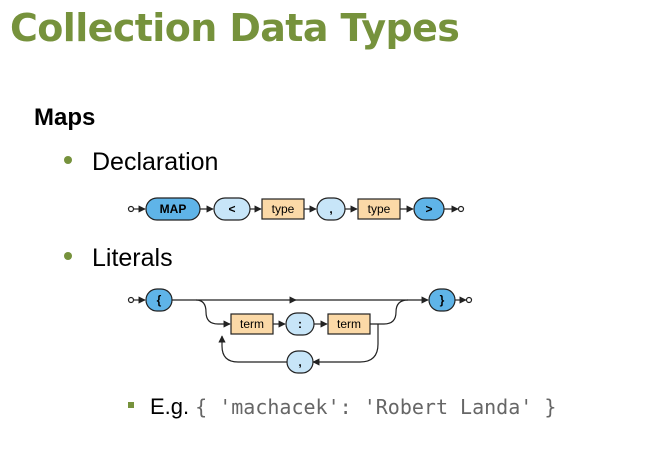 The width and height of the screenshot is (670, 451). I want to click on colon-symbol: :, so click(300, 324).